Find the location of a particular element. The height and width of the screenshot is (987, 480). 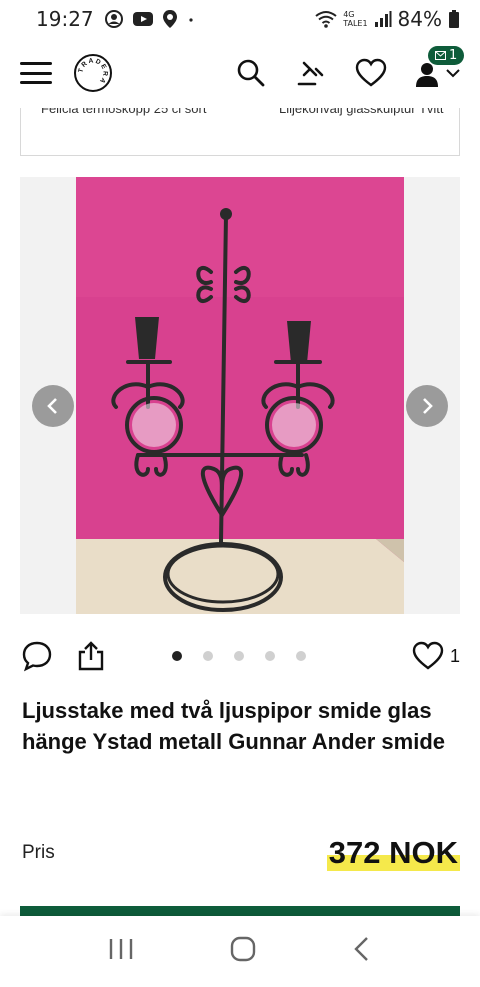

app-header: TRADERA 1 is located at coordinates (240, 73).